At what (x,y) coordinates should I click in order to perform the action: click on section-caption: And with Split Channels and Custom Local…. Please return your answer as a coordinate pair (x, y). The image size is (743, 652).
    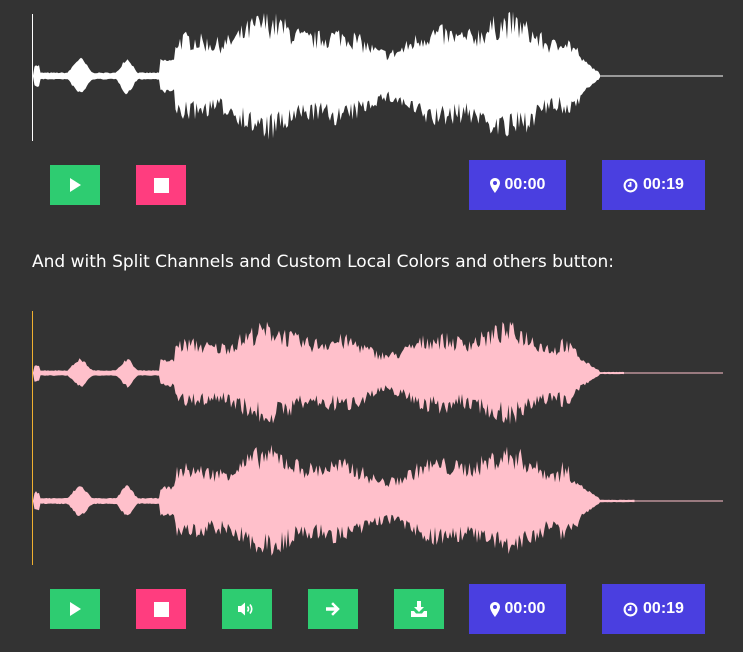
    Looking at the image, I should click on (323, 262).